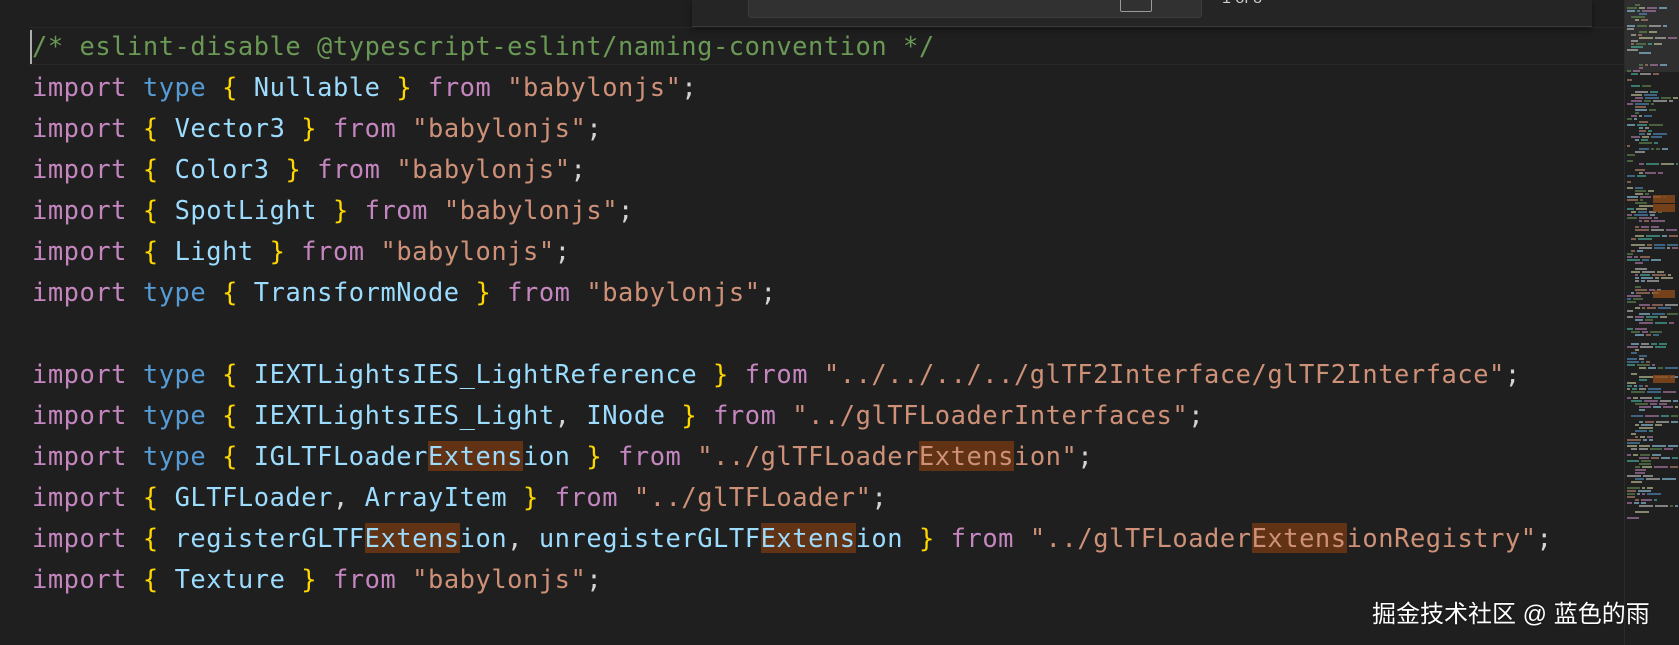 The image size is (1679, 645). What do you see at coordinates (475, 374) in the screenshot?
I see `code-identifier: IEXTLightsIES_LightReference` at bounding box center [475, 374].